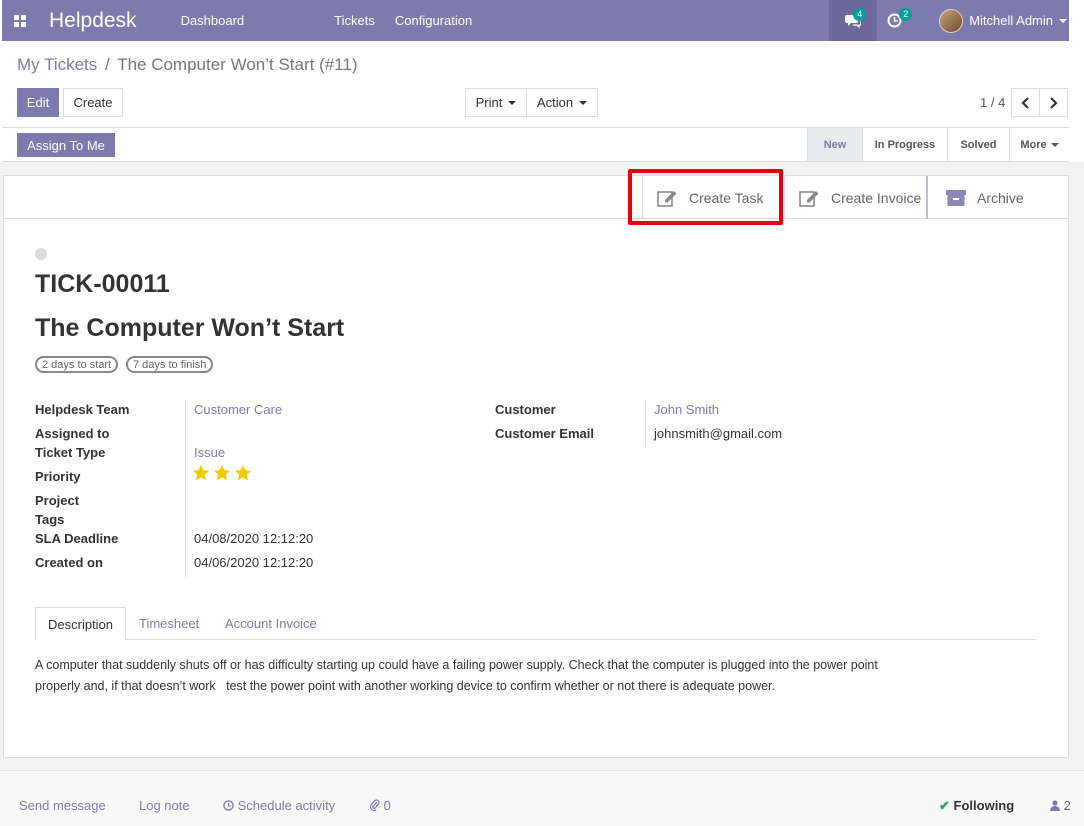 This screenshot has height=826, width=1084. What do you see at coordinates (535, 624) in the screenshot?
I see `notebook-tabs: Description Timesheet Account Invoice` at bounding box center [535, 624].